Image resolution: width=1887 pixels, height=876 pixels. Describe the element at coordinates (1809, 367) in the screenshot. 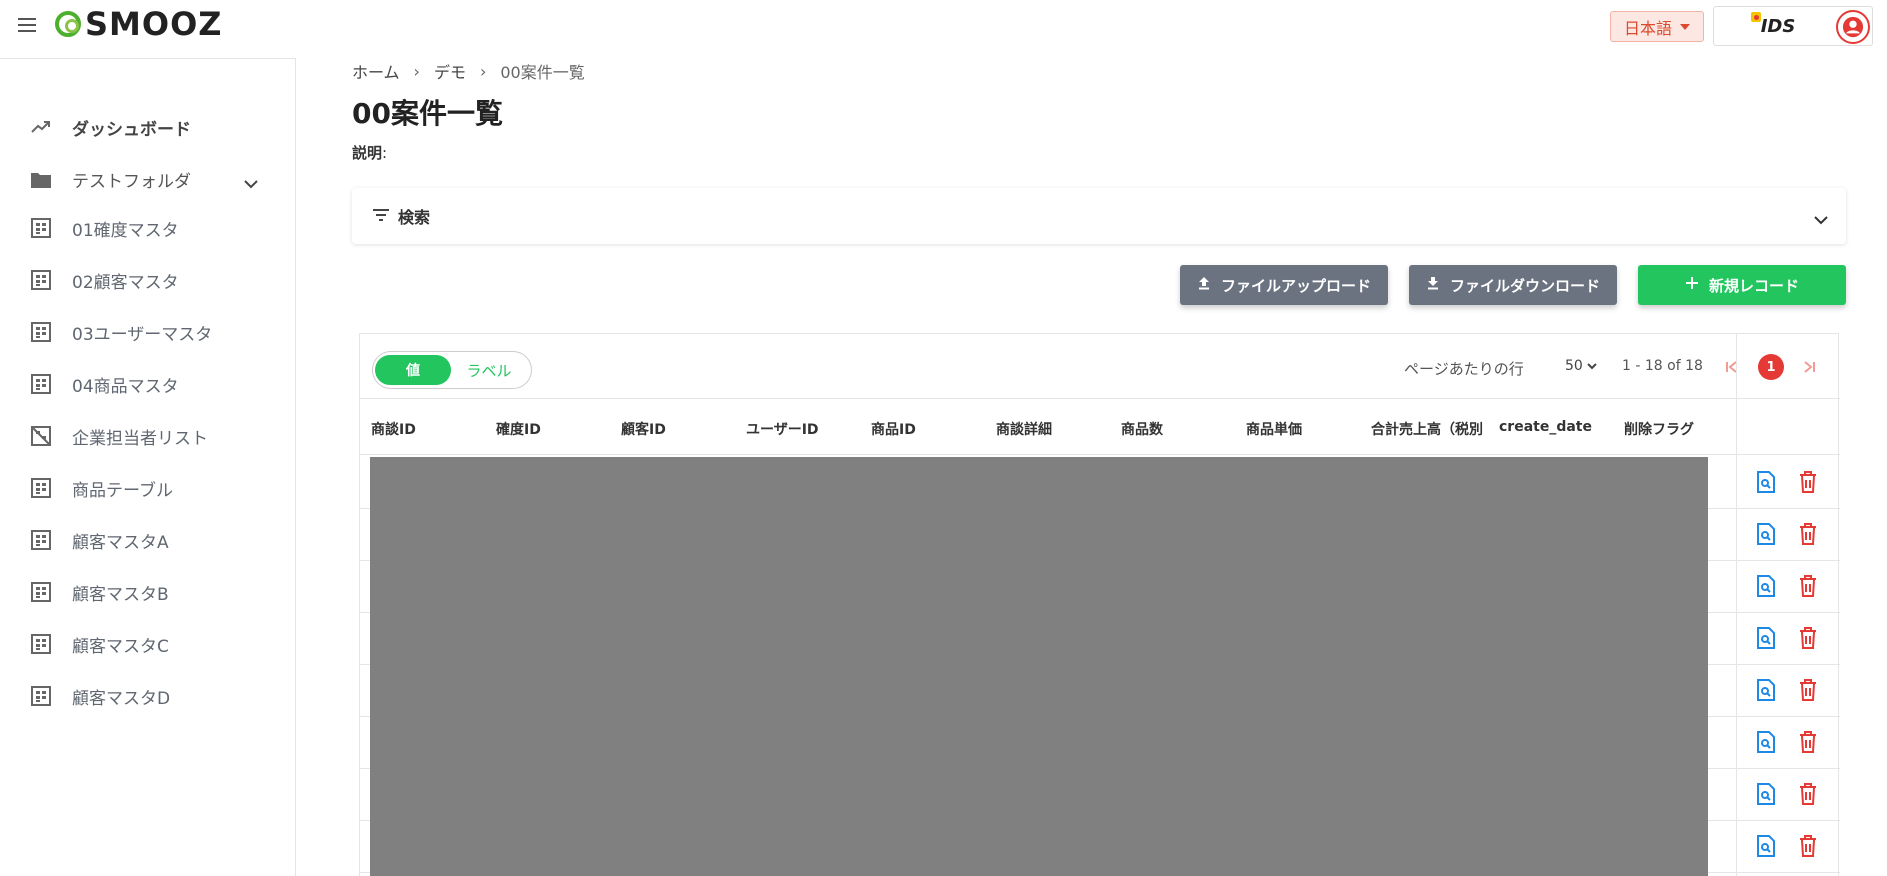

I see `last-page-icon` at that location.